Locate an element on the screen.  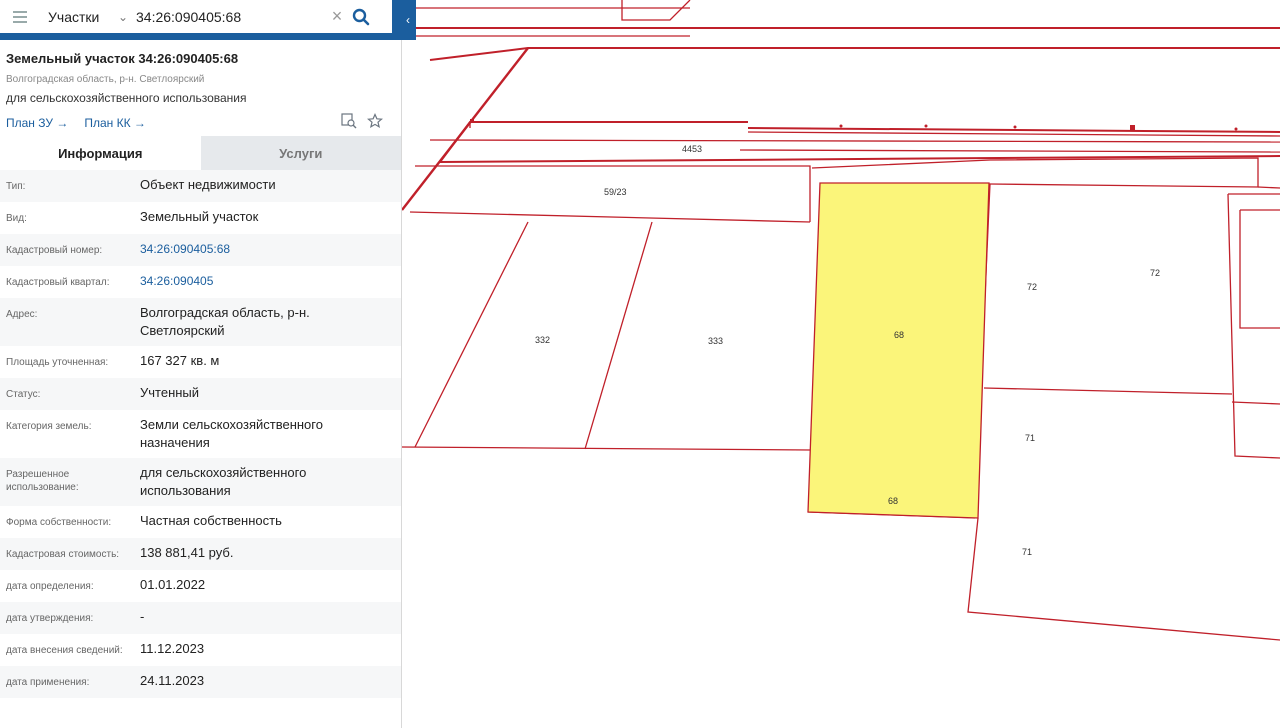
map-label-72: 72 is located at coordinates (1032, 287).